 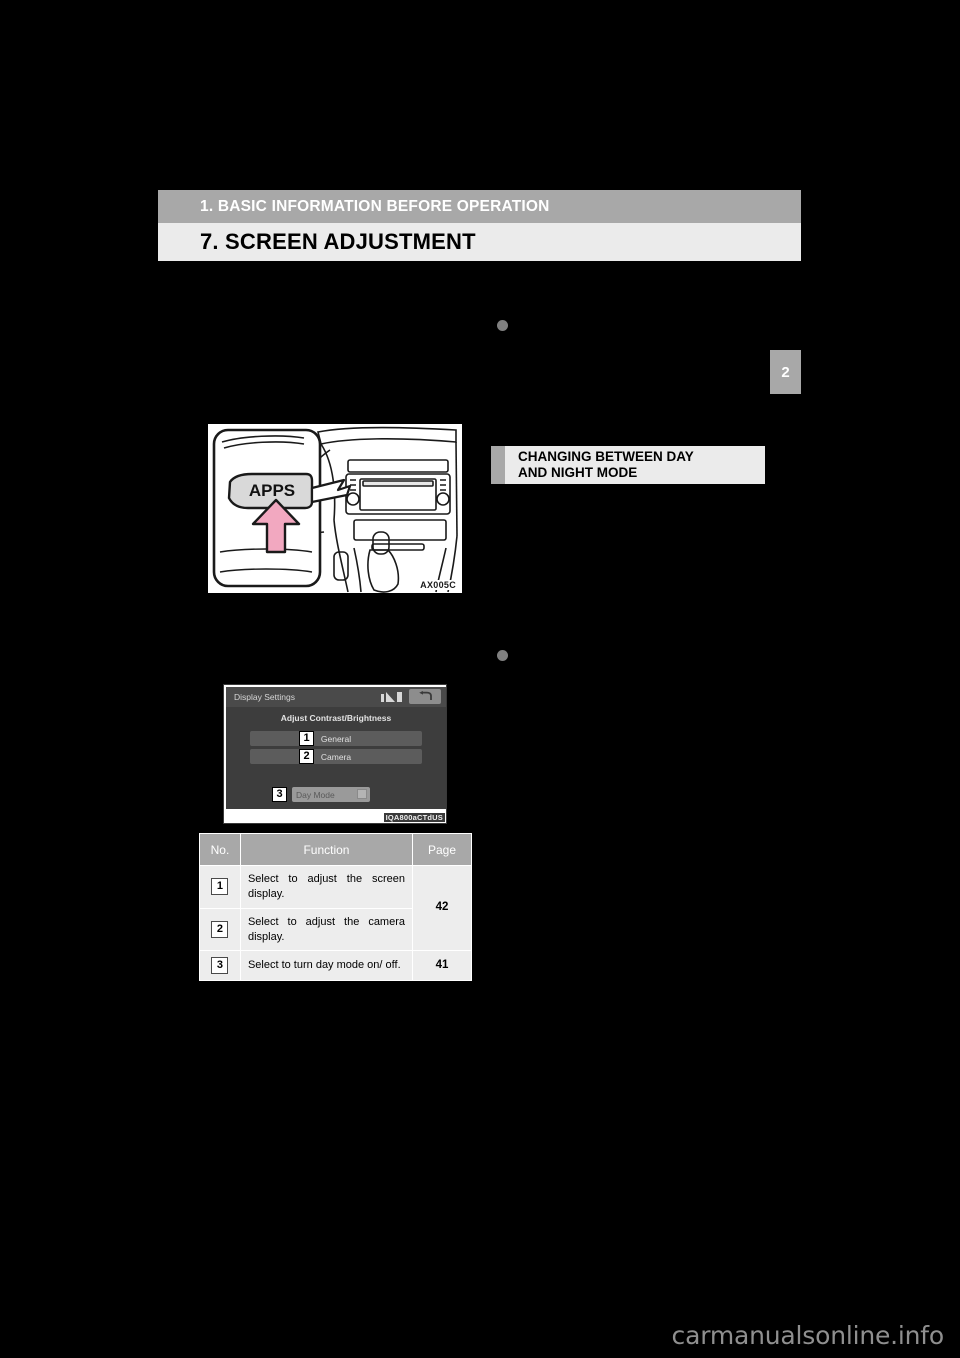 What do you see at coordinates (382, 698) in the screenshot?
I see `bluetooth-icon` at bounding box center [382, 698].